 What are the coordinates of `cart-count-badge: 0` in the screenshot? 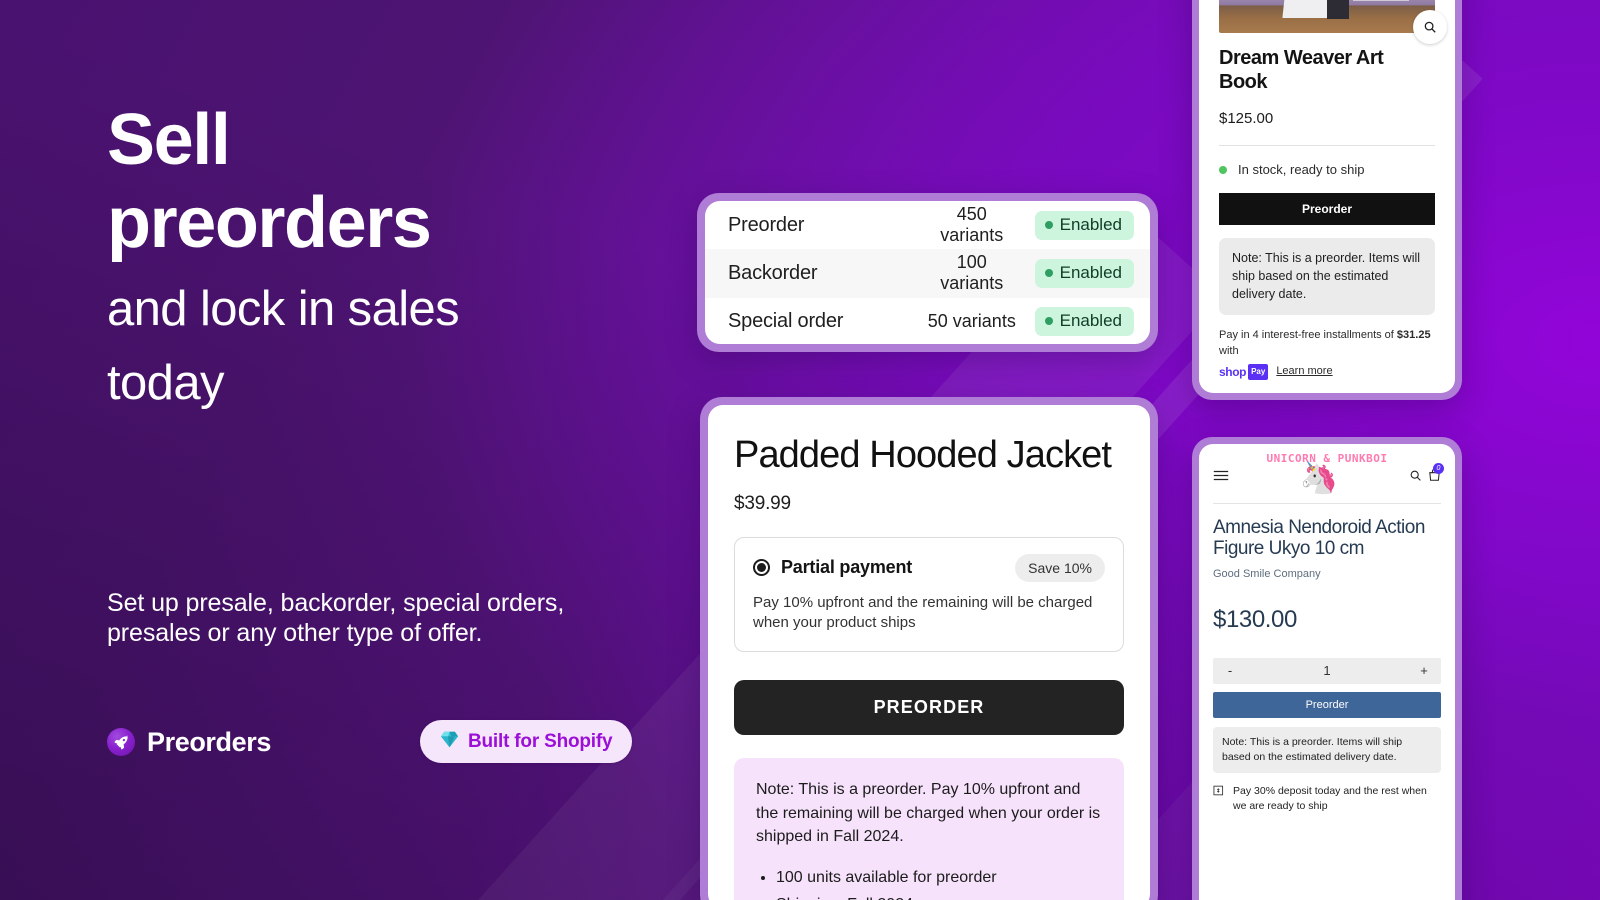 It's located at (1438, 468).